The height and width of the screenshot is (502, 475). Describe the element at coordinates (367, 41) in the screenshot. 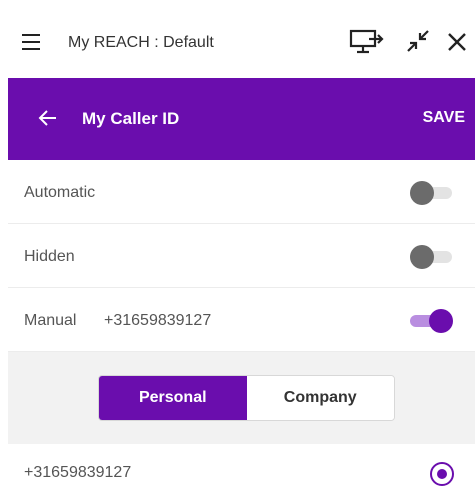

I see `monitor-share-icon` at that location.